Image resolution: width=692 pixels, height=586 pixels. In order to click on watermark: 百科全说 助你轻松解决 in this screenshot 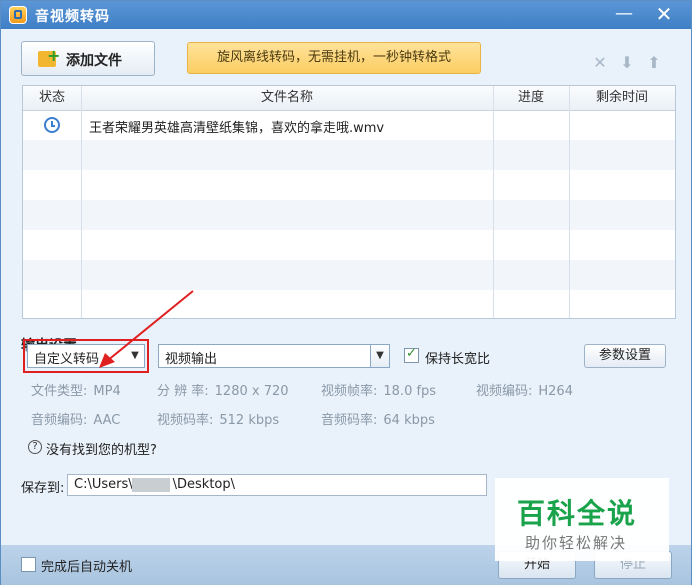, I will do `click(582, 519)`.